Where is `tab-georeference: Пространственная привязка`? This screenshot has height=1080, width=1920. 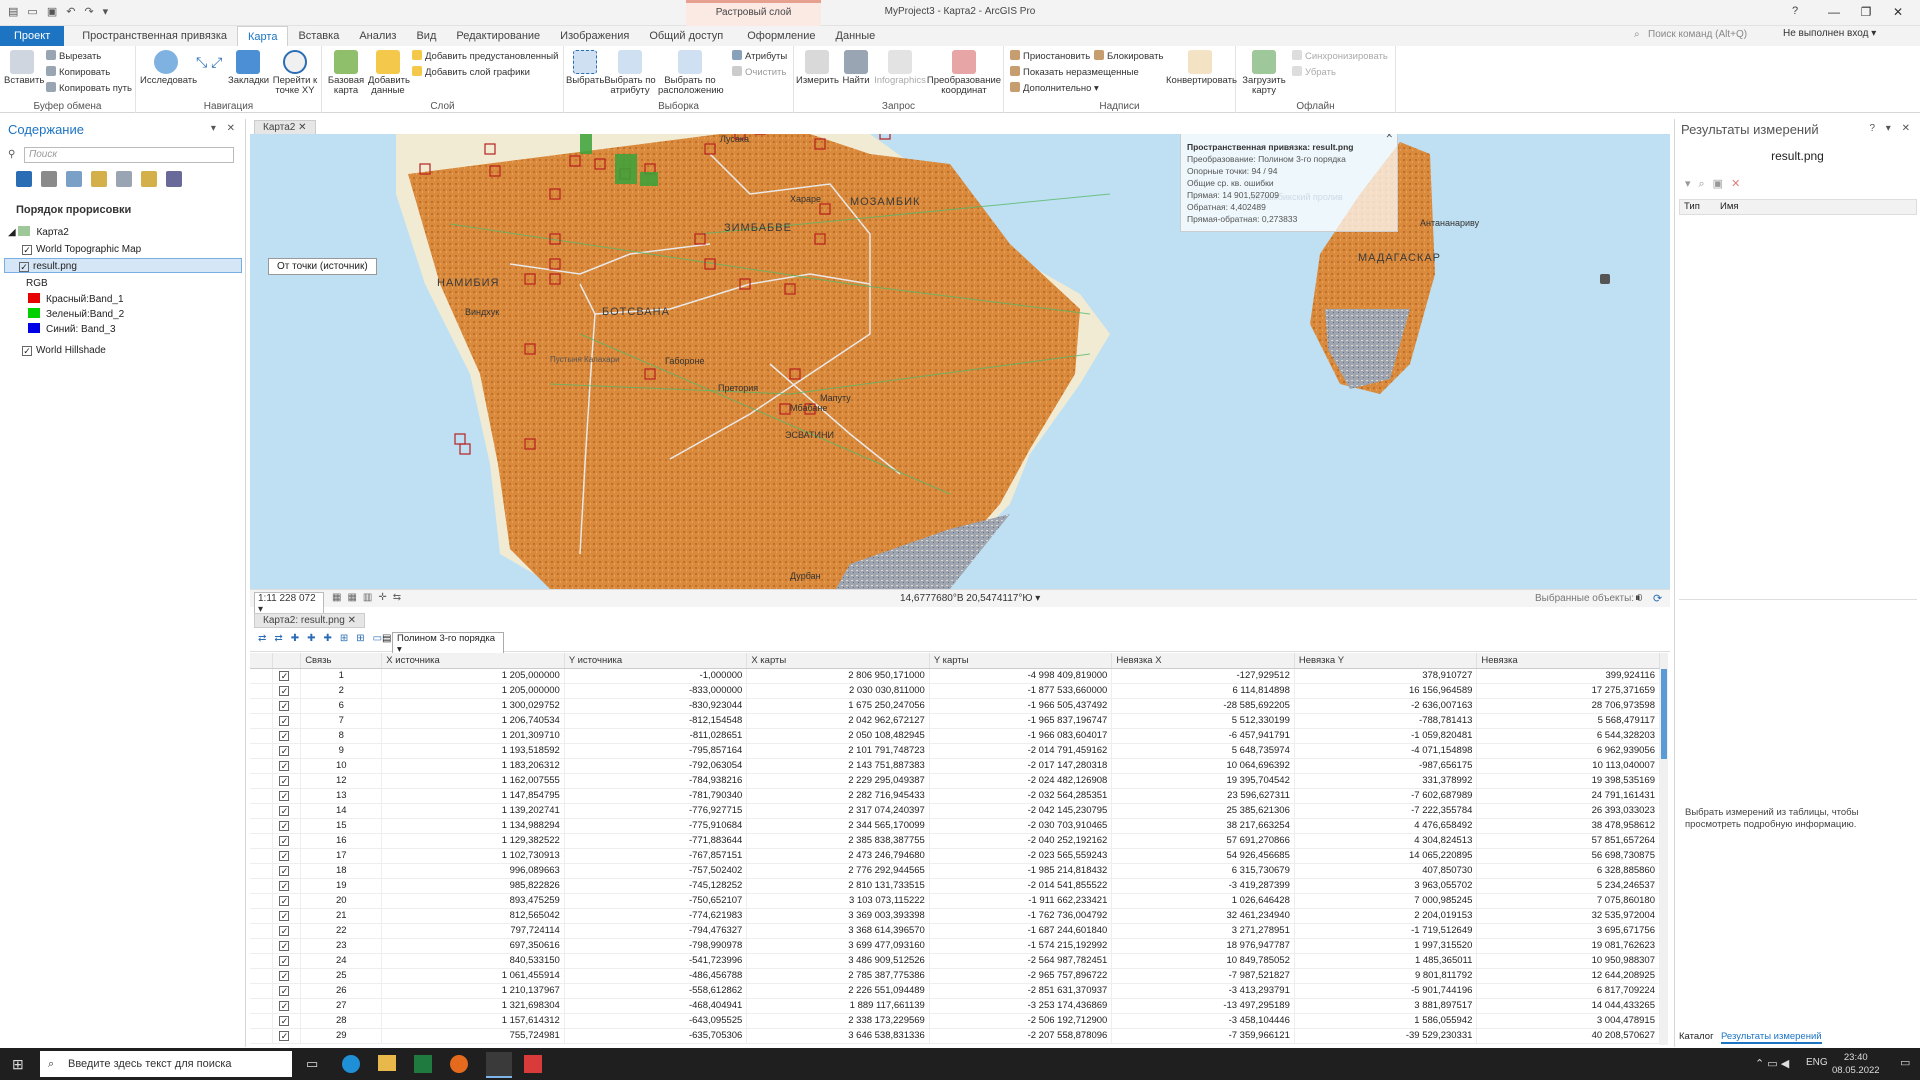
tab-georeference: Пространственная привязка is located at coordinates (154, 36).